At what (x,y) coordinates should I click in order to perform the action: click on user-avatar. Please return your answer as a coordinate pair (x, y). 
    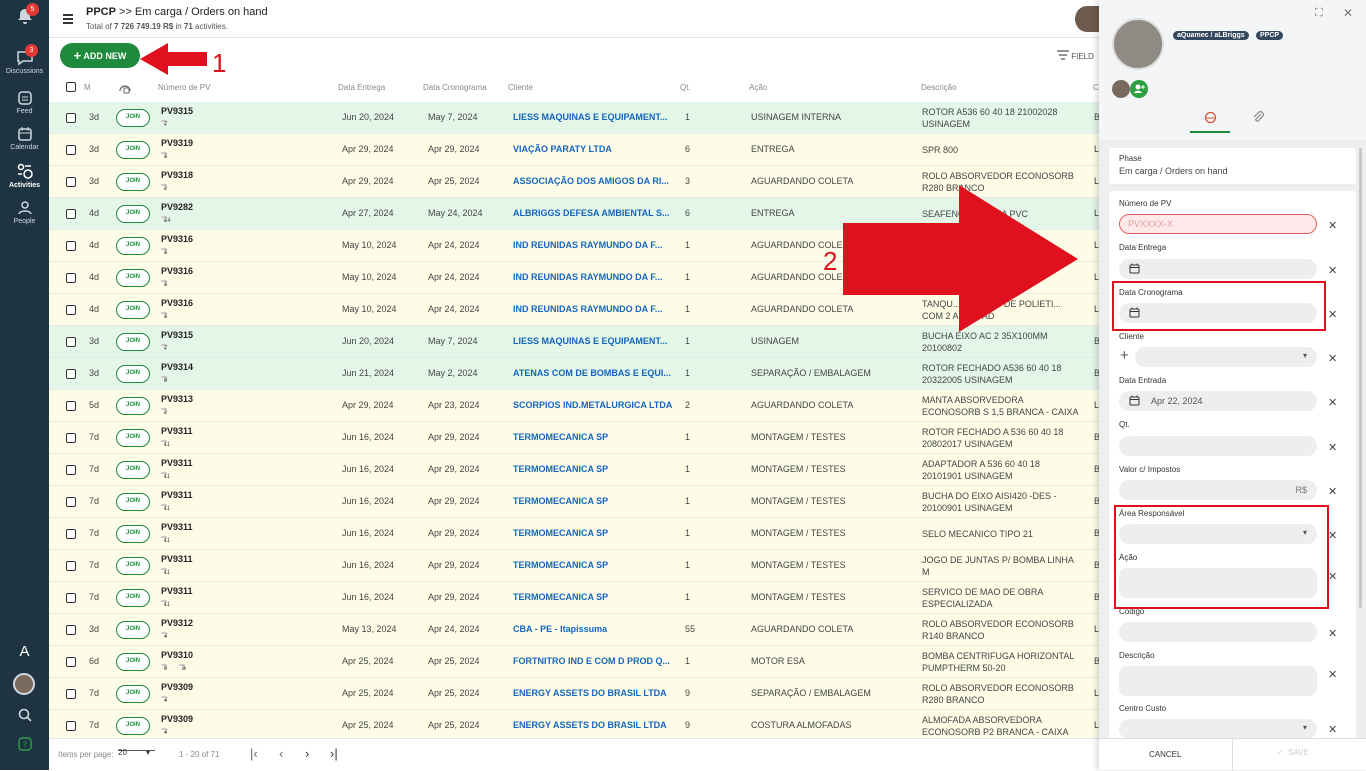
    Looking at the image, I should click on (24, 684).